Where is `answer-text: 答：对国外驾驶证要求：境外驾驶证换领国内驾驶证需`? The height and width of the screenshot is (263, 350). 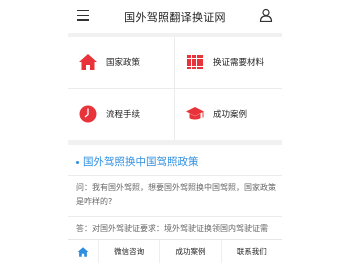
answer-text: 答：对国外驾驶证要求：境外驾驶证换领国内驾驶证需 is located at coordinates (172, 228).